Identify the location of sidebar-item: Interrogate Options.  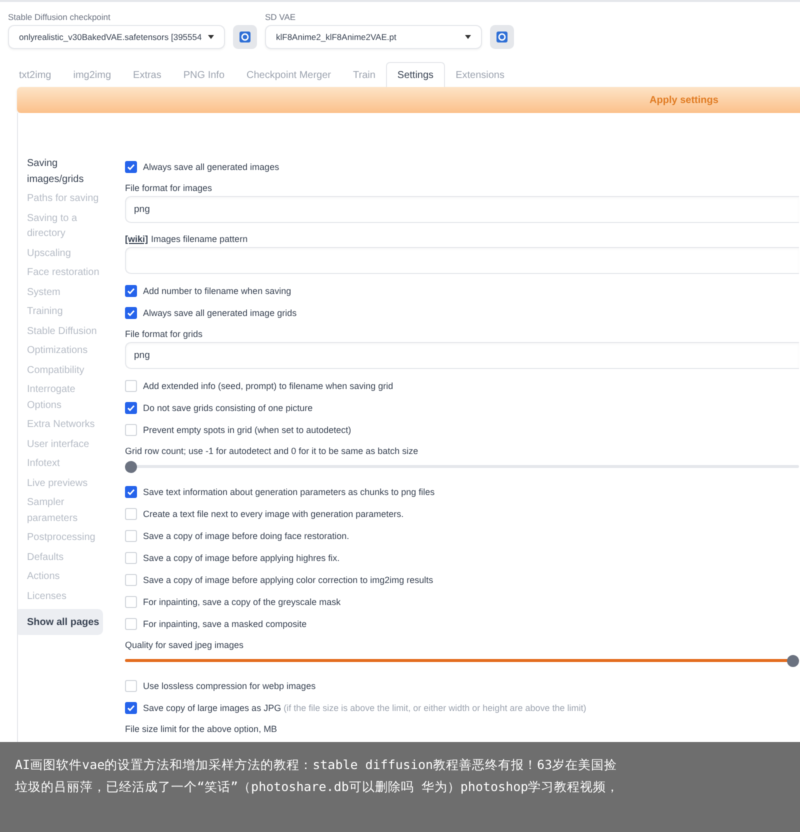
(66, 397).